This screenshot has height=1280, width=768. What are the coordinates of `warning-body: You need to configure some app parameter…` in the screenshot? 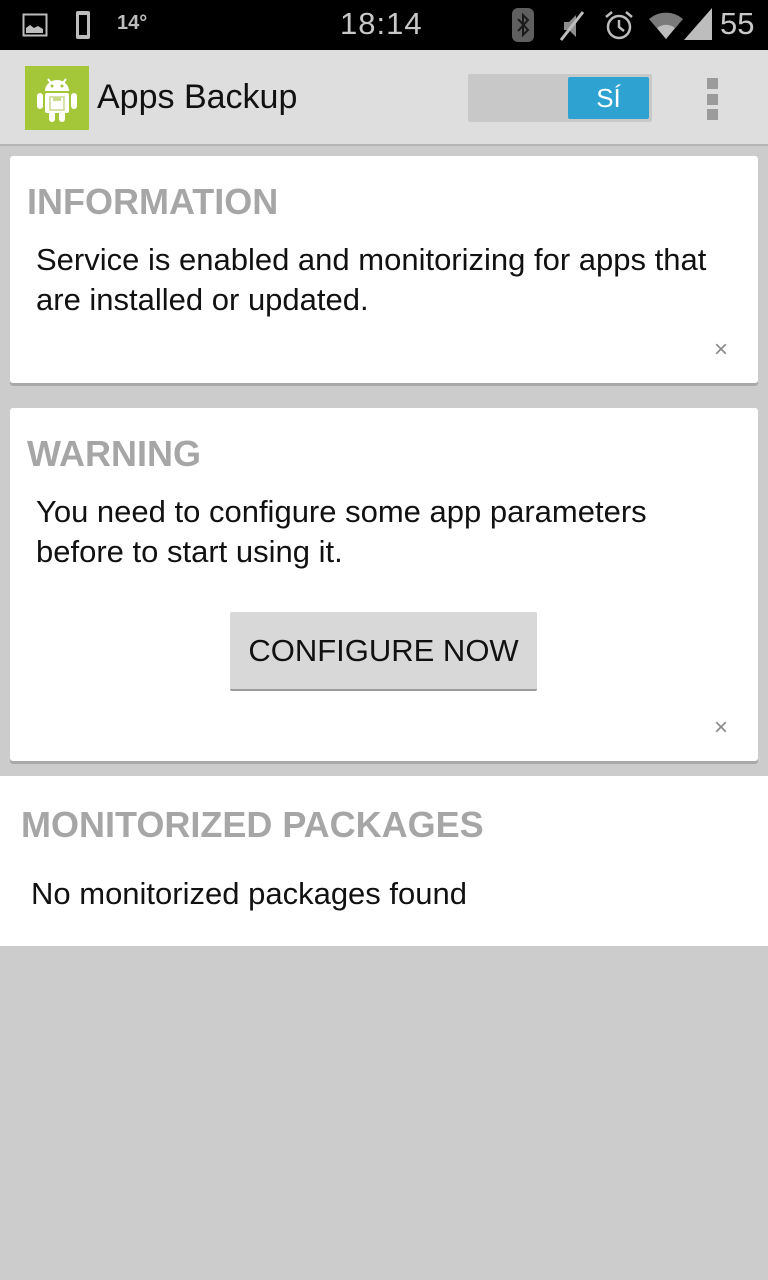 It's located at (341, 531).